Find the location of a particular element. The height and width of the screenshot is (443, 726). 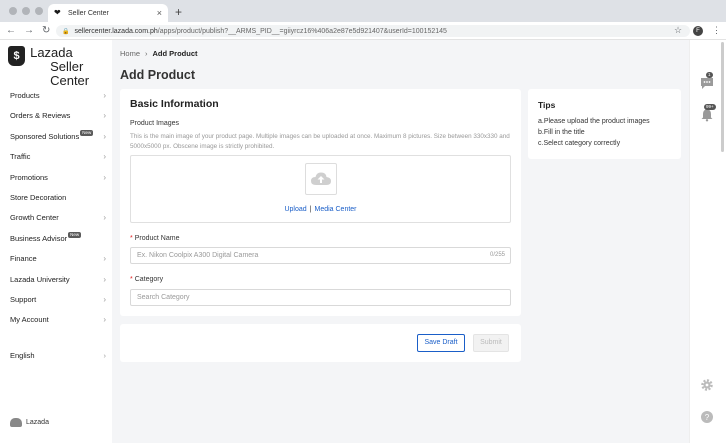

profile-avatar: F is located at coordinates (698, 31).